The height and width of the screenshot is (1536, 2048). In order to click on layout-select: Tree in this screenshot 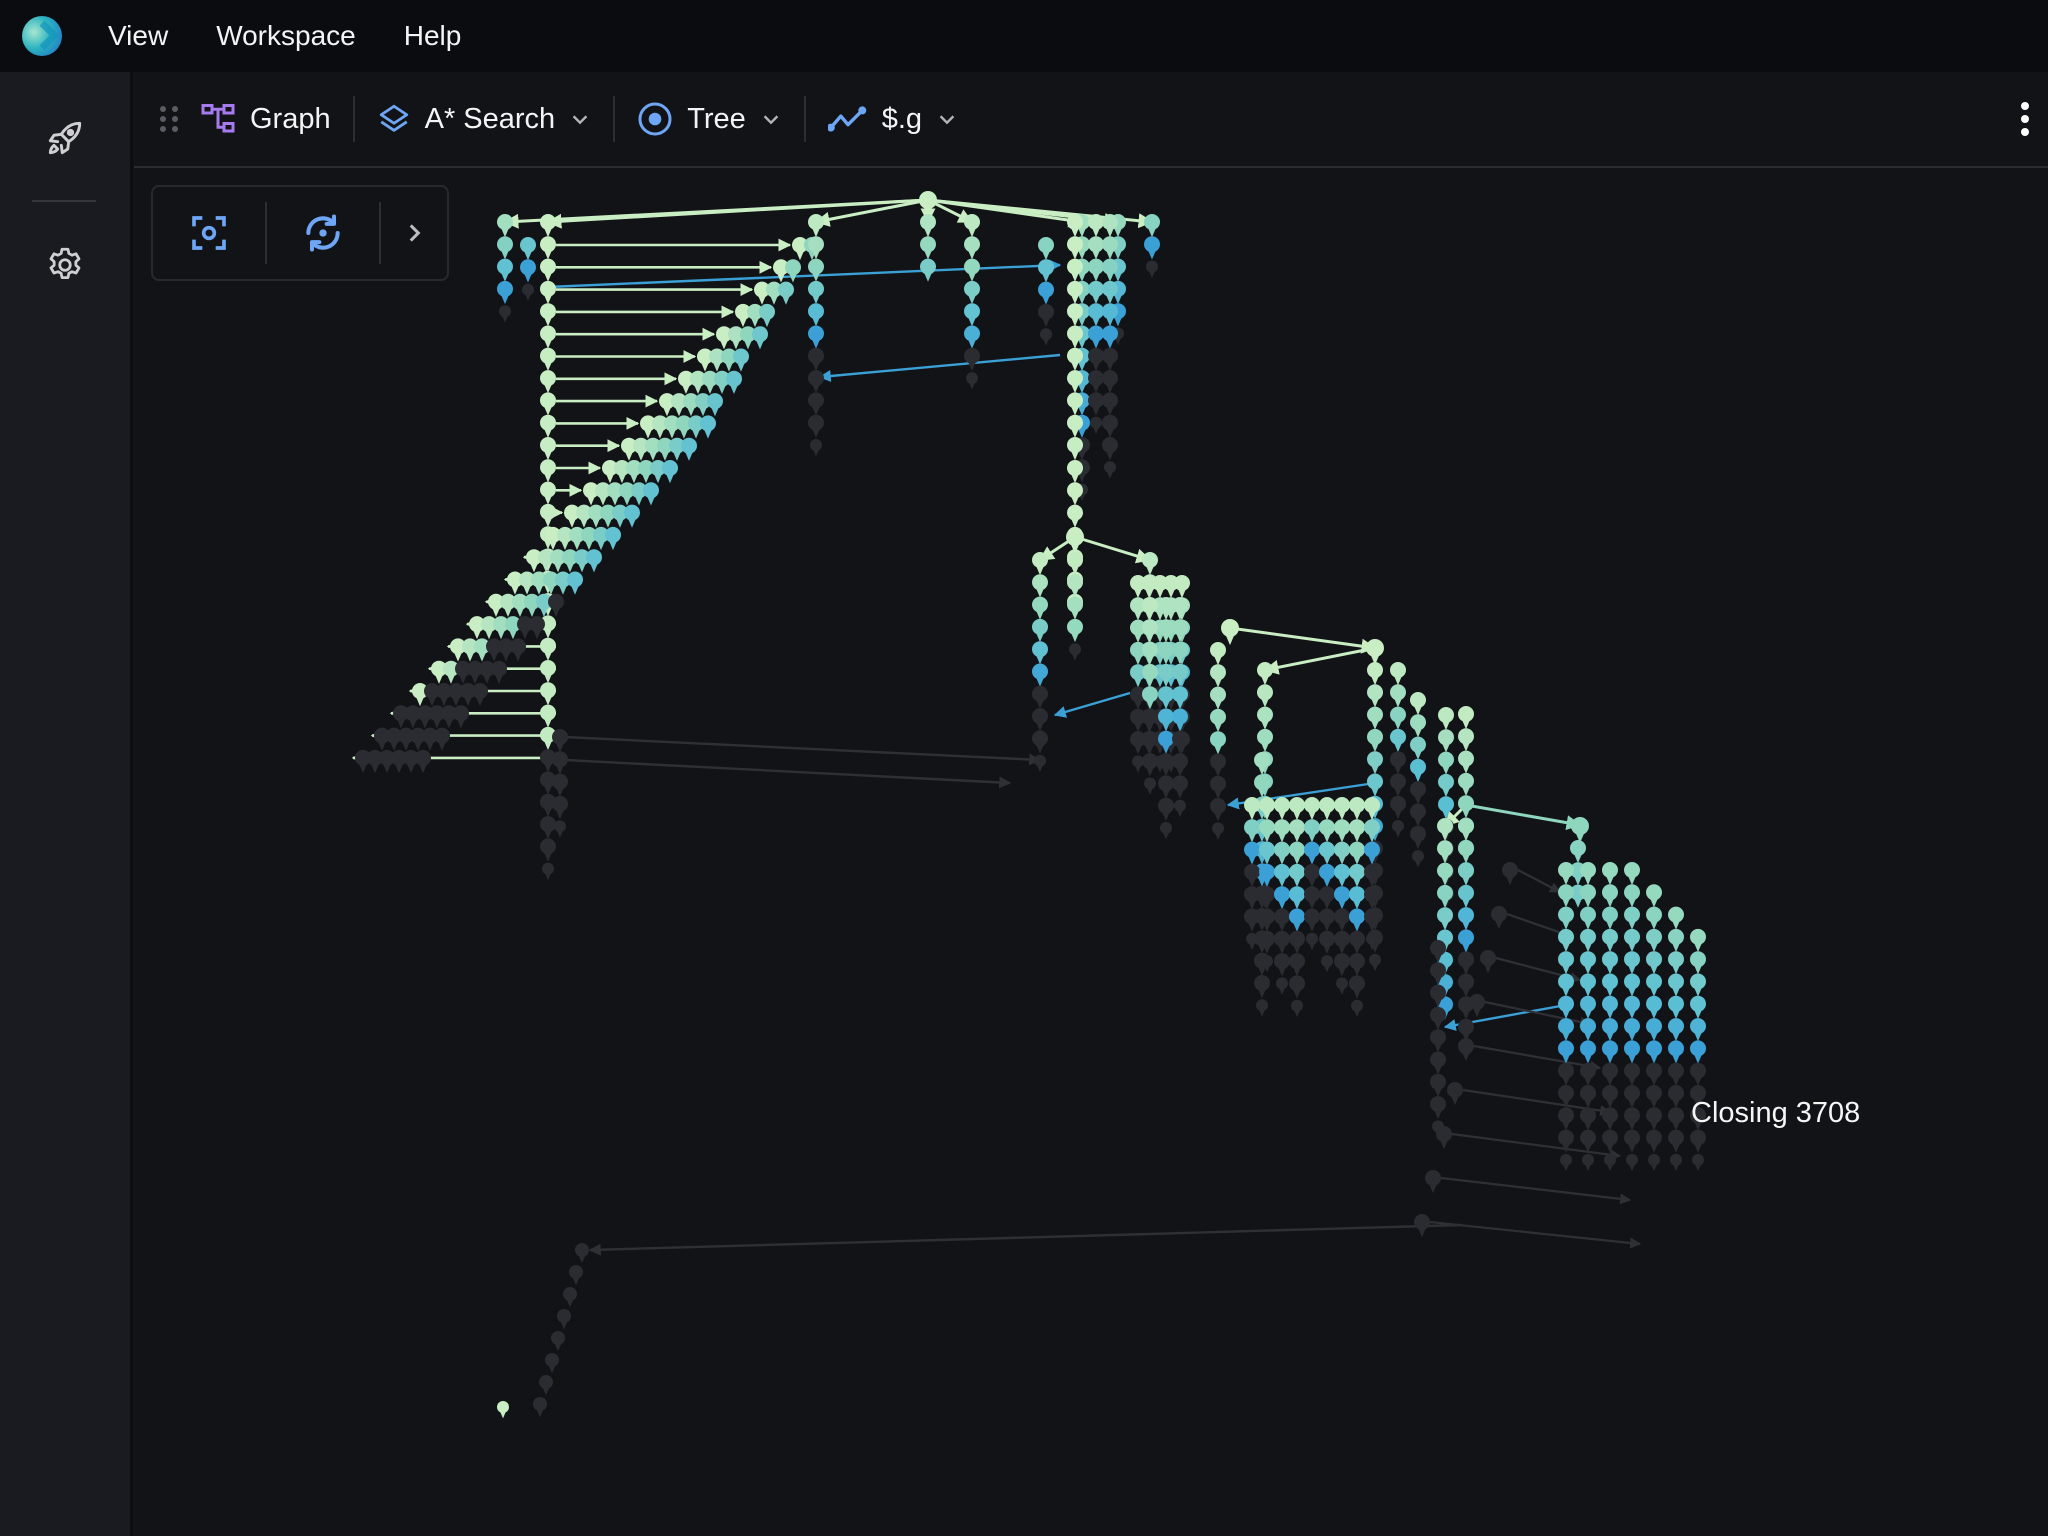, I will do `click(709, 119)`.